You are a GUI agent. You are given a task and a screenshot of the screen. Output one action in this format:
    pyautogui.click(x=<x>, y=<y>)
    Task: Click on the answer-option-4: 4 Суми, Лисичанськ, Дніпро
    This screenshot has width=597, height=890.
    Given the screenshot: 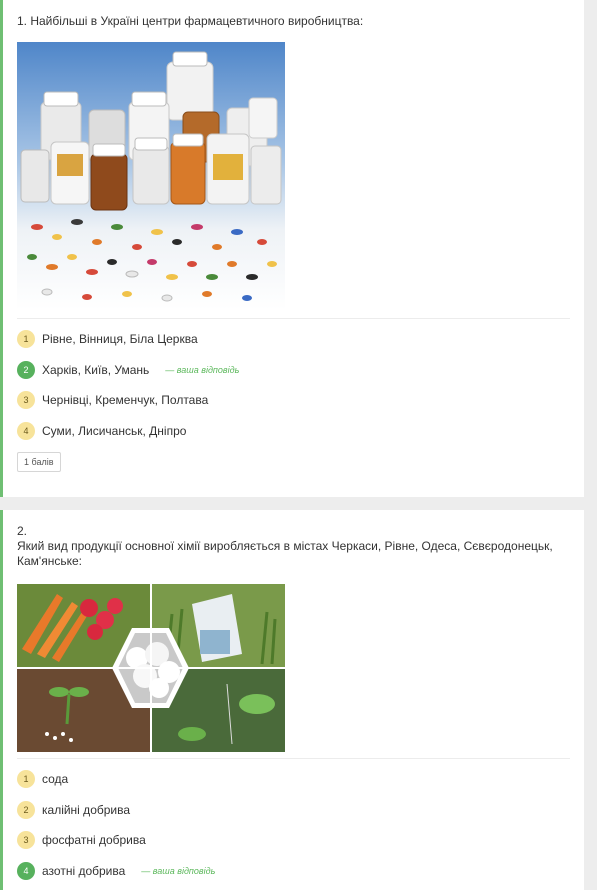 What is the action you would take?
    pyautogui.click(x=101, y=431)
    